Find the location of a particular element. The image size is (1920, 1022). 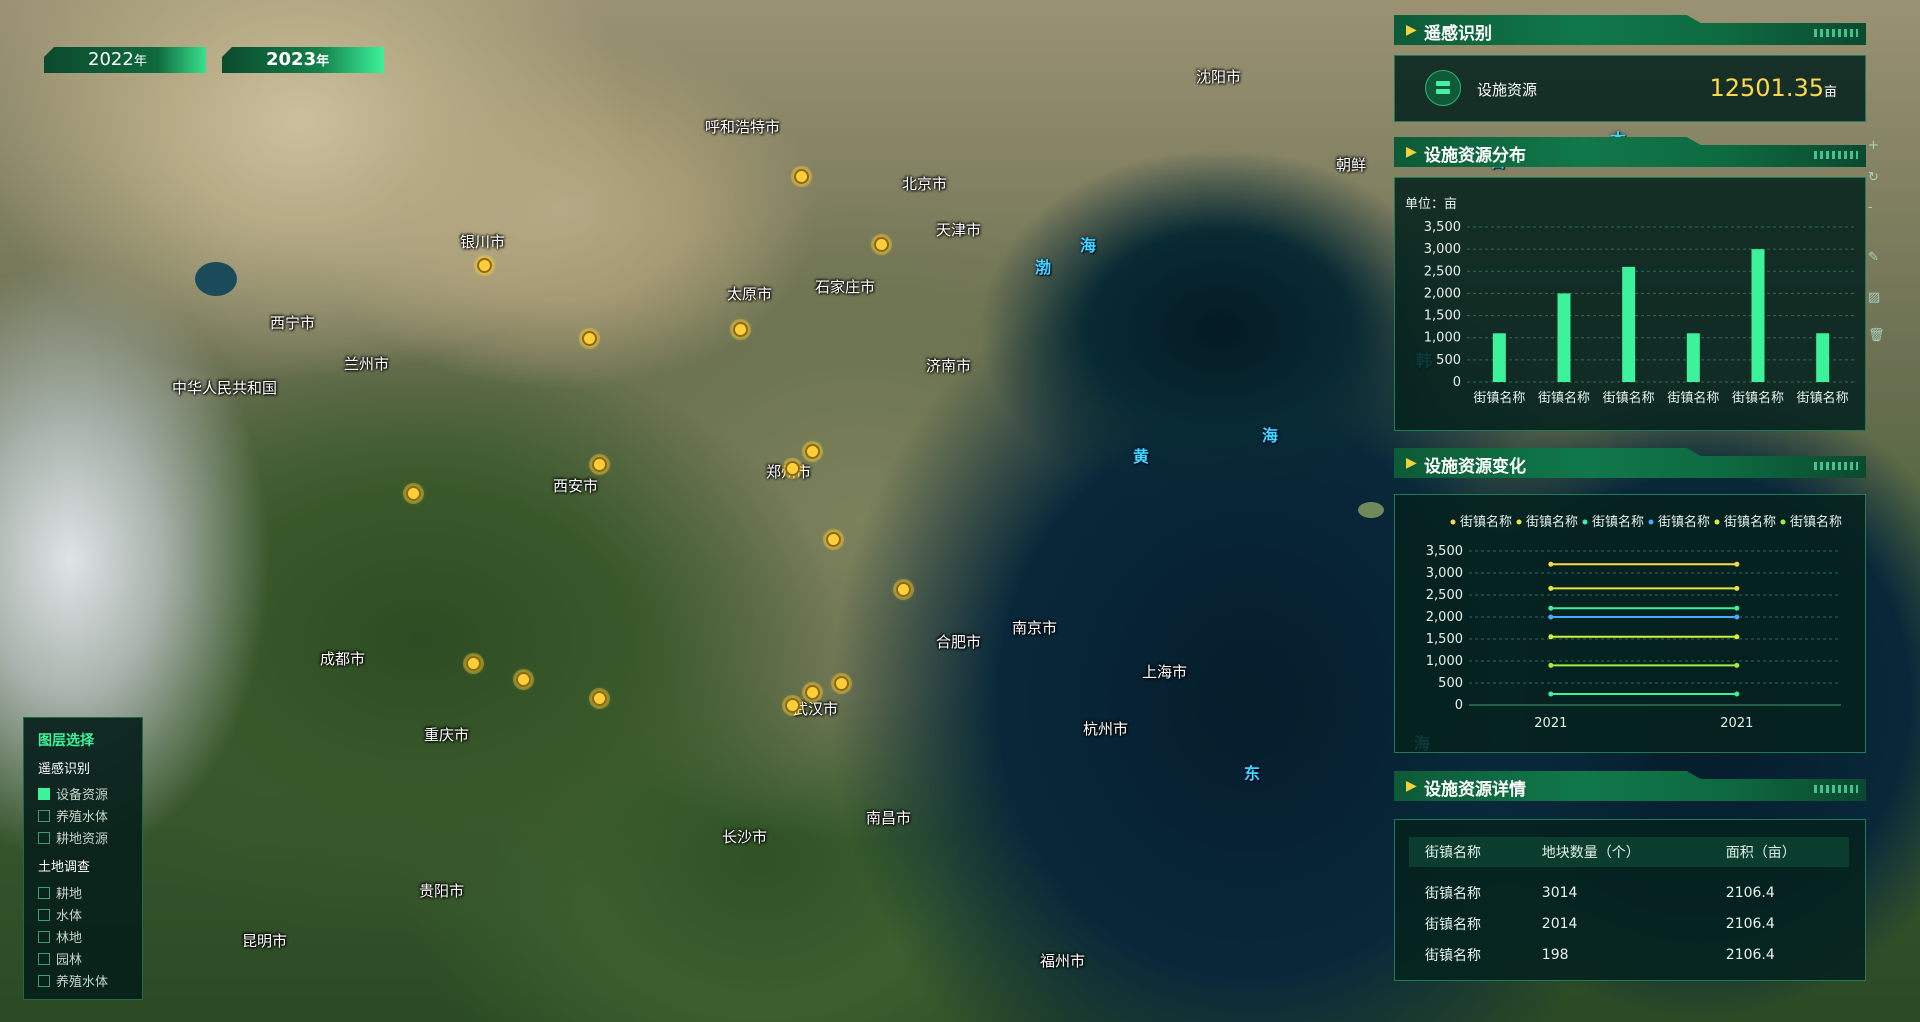

layer-item-设备资源: 设备资源 is located at coordinates (73, 793).